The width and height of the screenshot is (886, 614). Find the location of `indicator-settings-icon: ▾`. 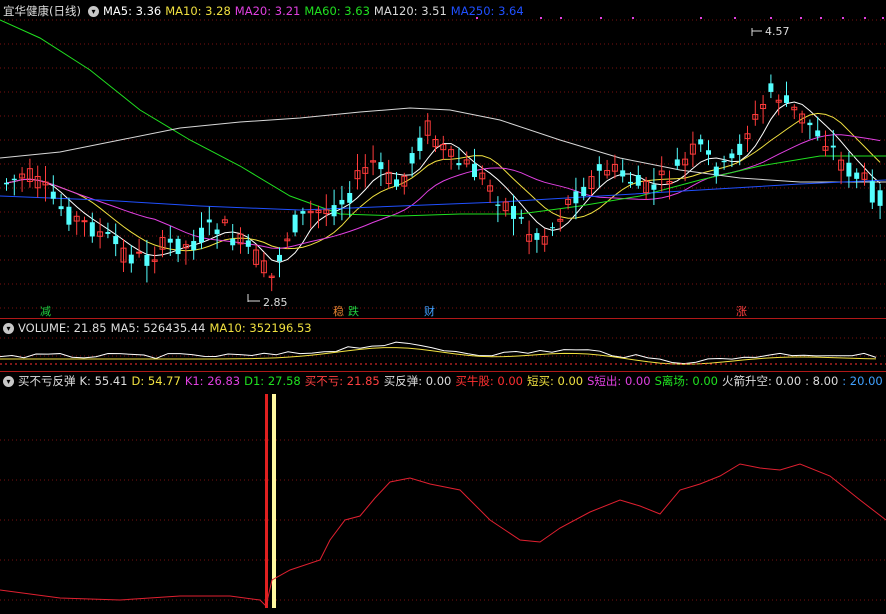

indicator-settings-icon: ▾ is located at coordinates (8, 381).